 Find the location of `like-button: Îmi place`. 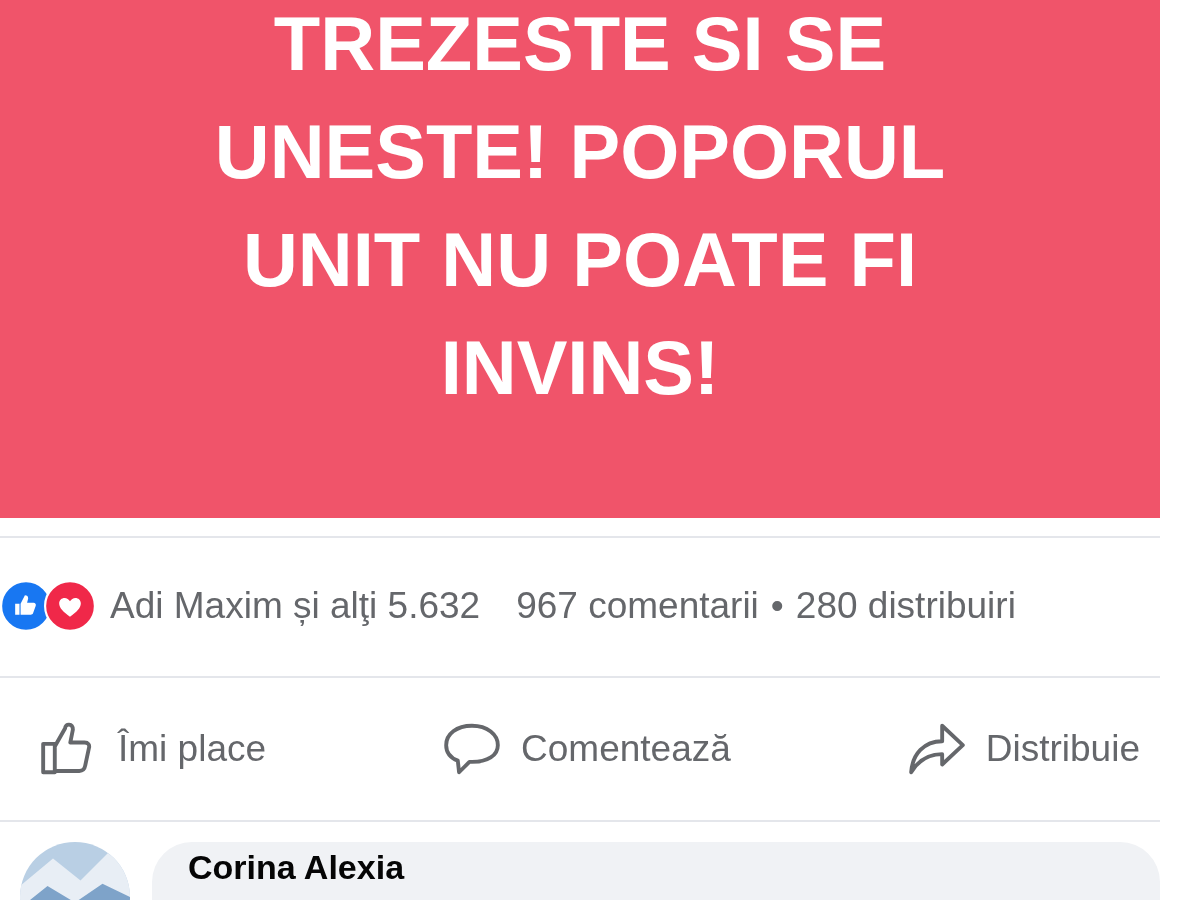

like-button: Îmi place is located at coordinates (152, 749).